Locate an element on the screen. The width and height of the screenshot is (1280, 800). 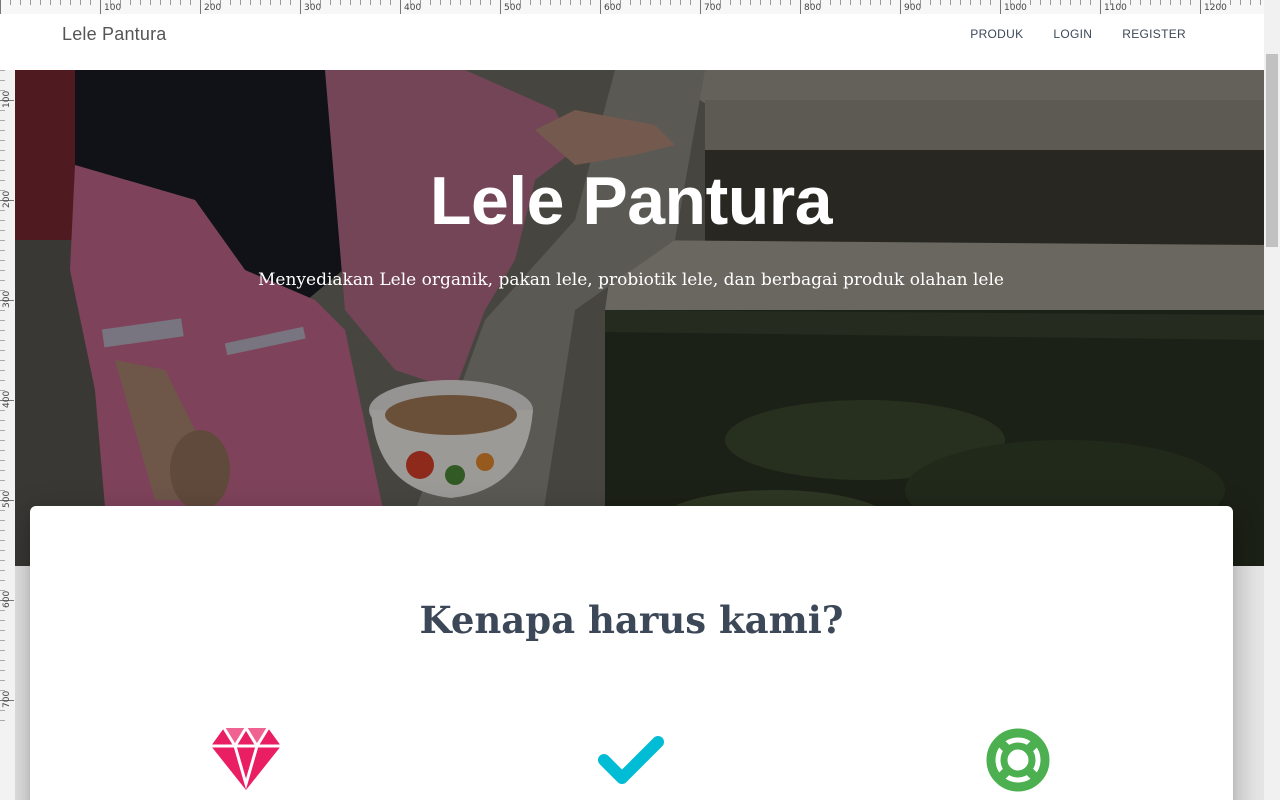
scrollbar-thumb is located at coordinates (1272, 150).